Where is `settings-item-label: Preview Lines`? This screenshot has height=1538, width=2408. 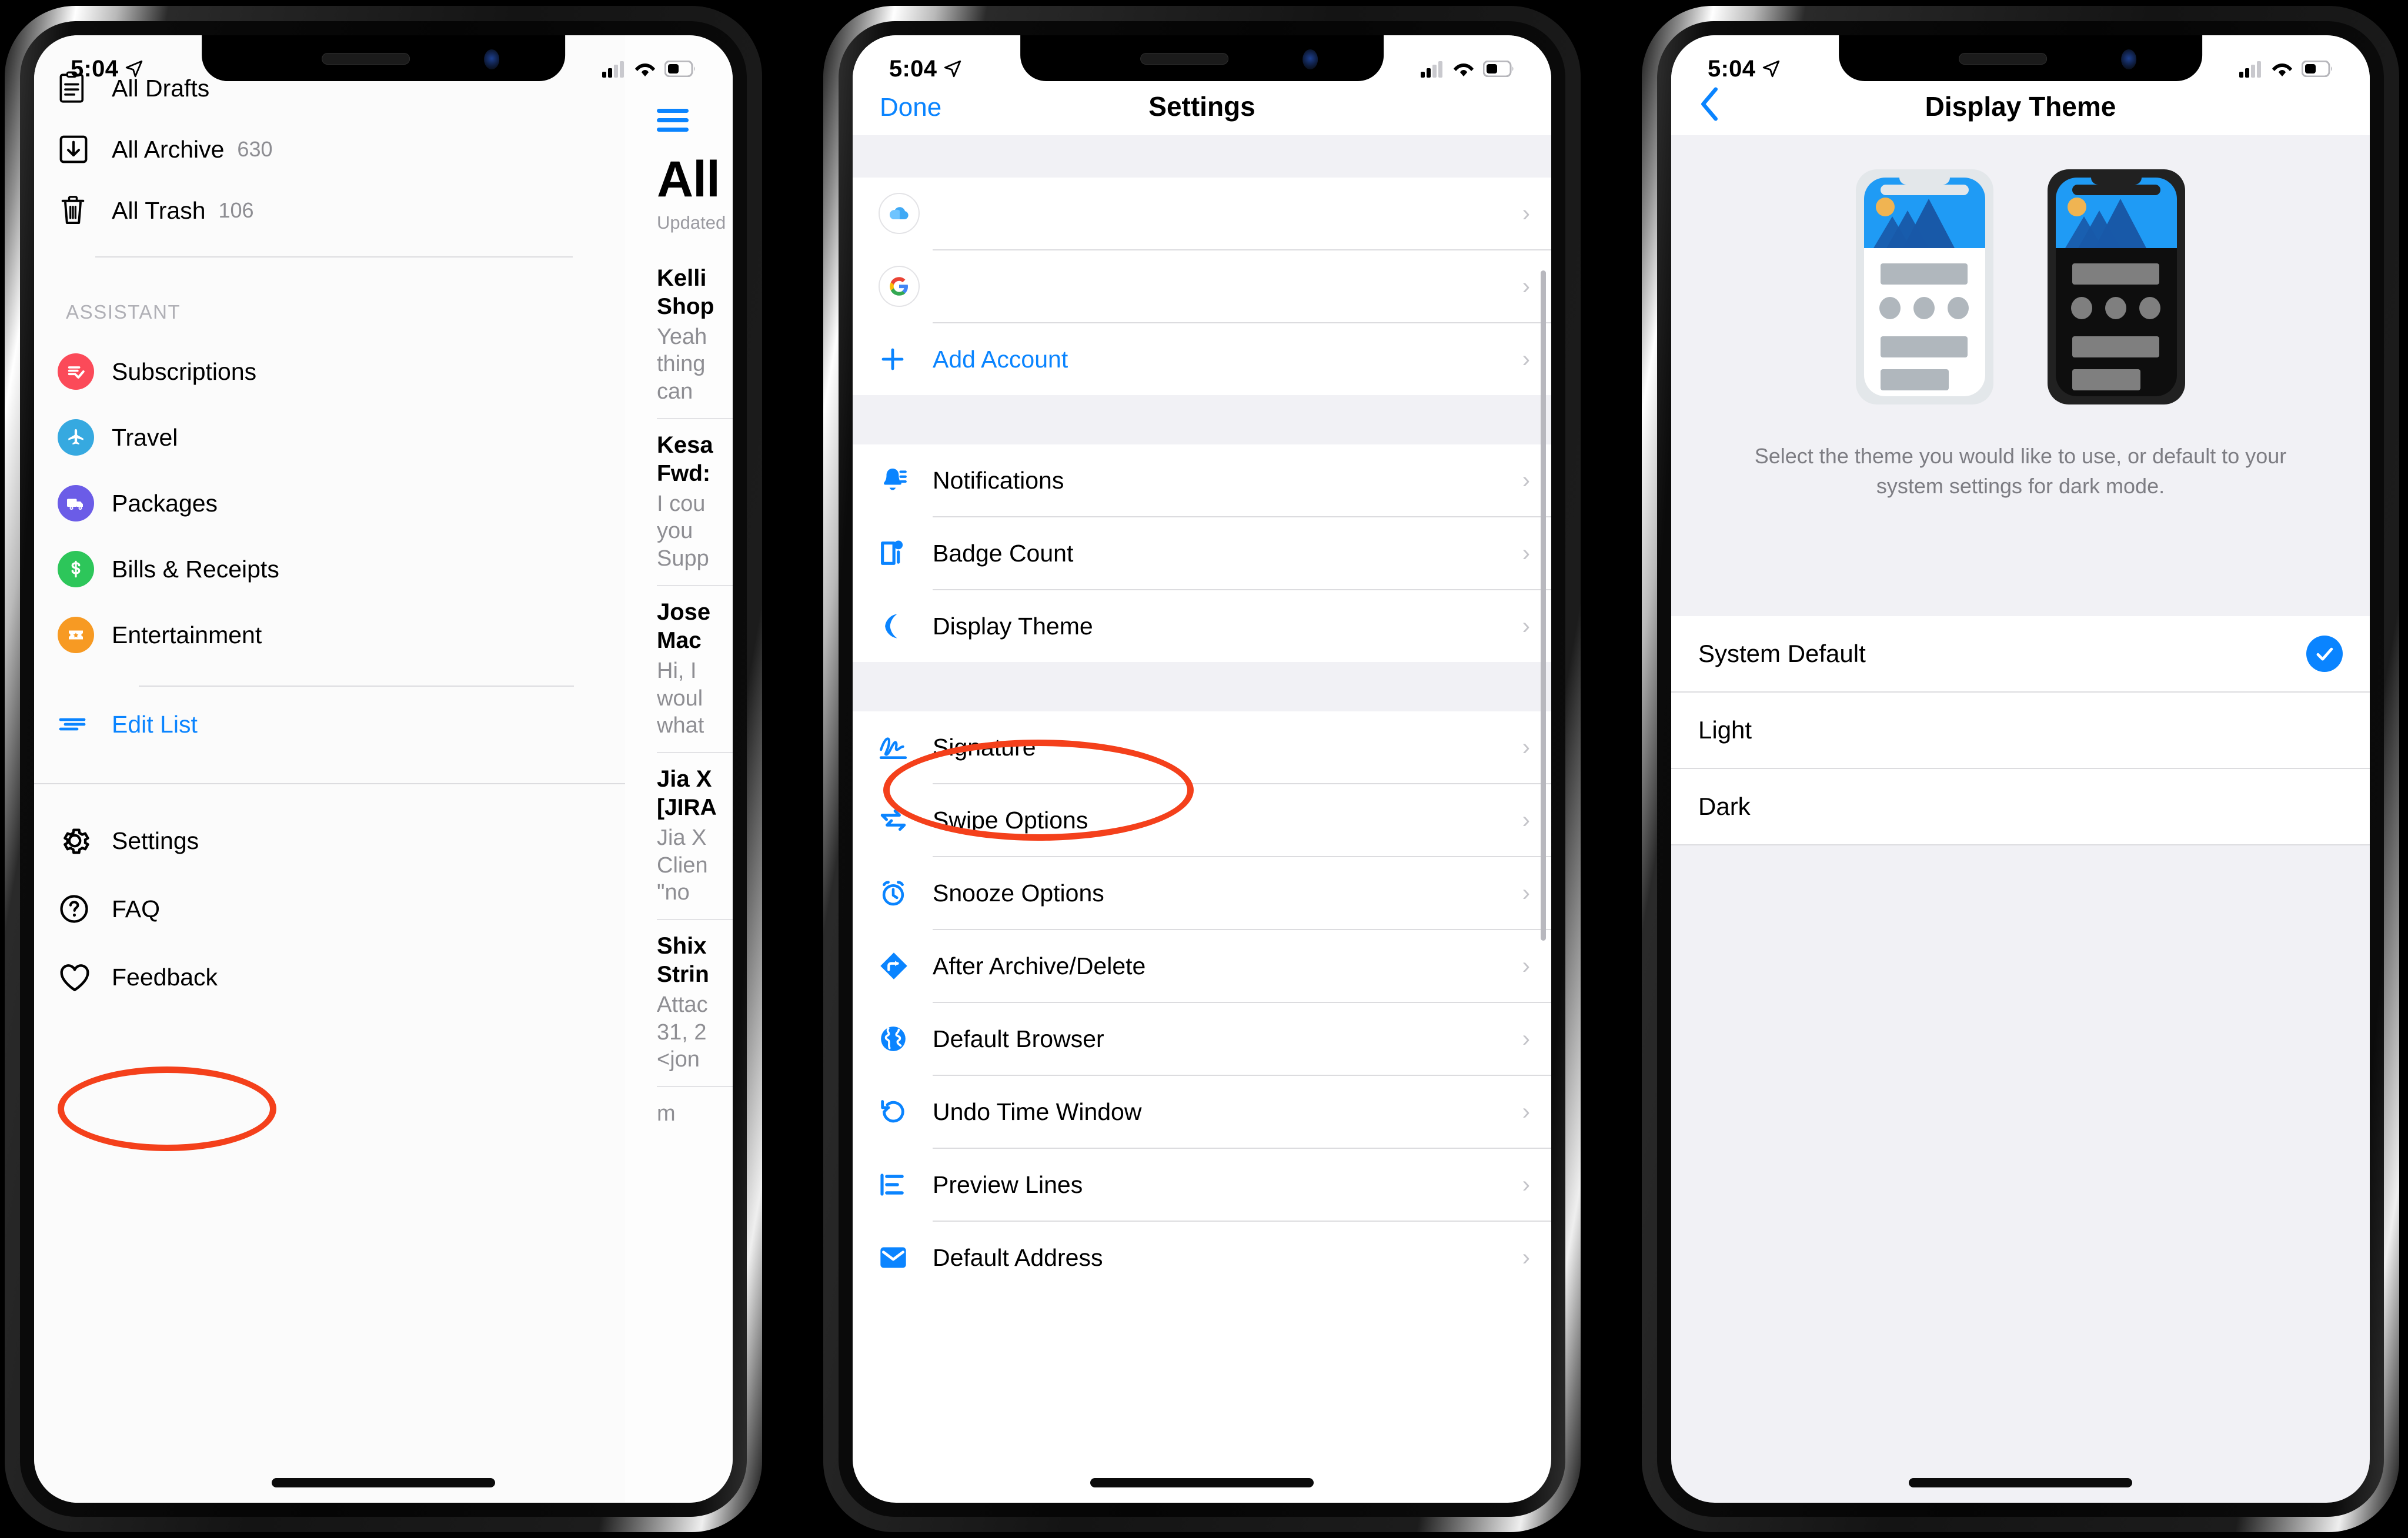 settings-item-label: Preview Lines is located at coordinates (1008, 1184).